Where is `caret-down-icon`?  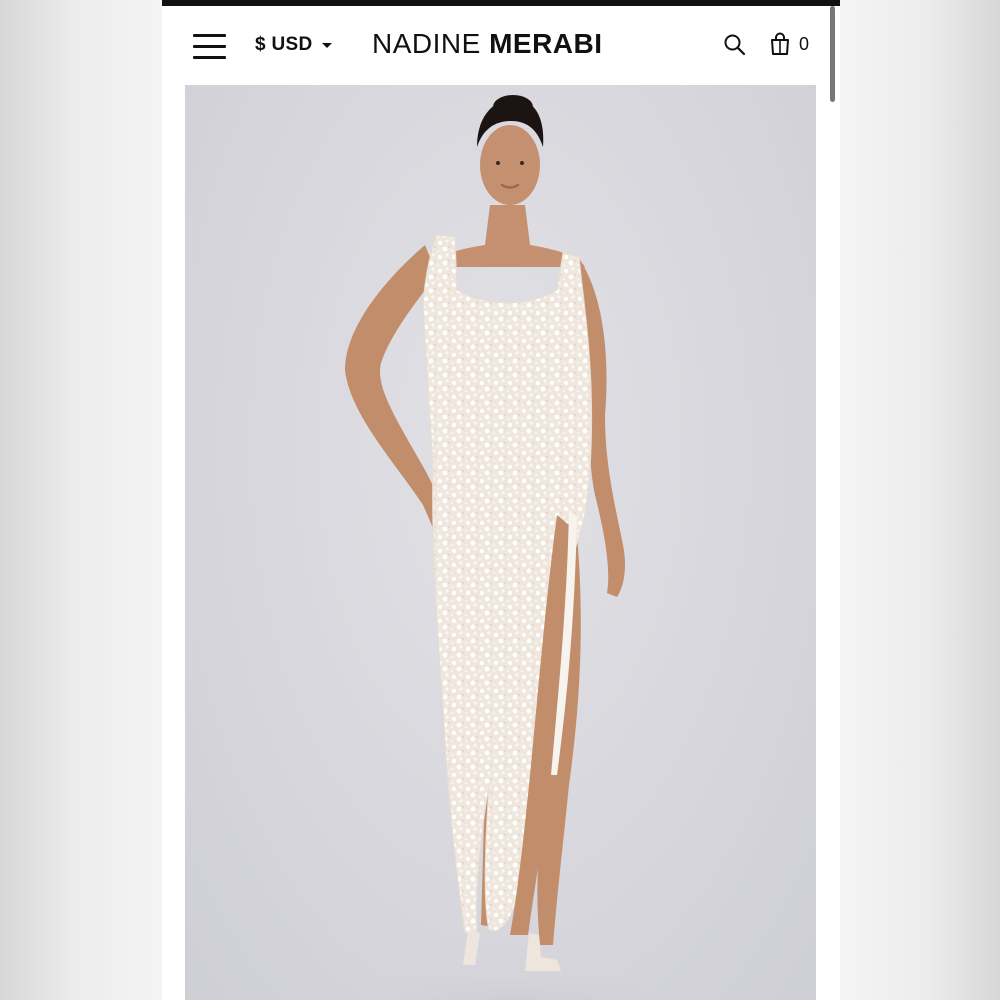 caret-down-icon is located at coordinates (327, 45).